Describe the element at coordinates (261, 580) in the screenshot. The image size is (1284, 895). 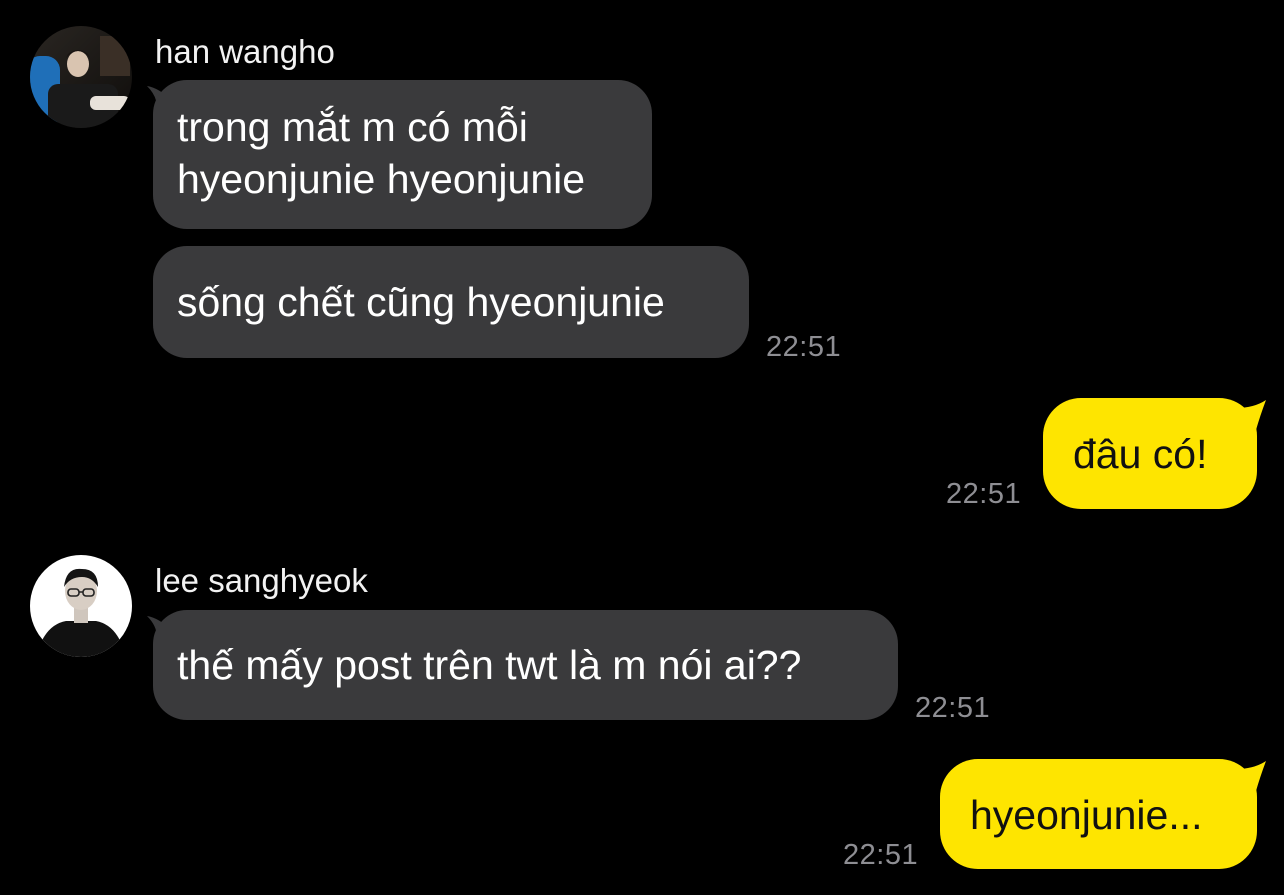
I see `sender-name-lee-sanghyeok: lee sanghyeok` at that location.